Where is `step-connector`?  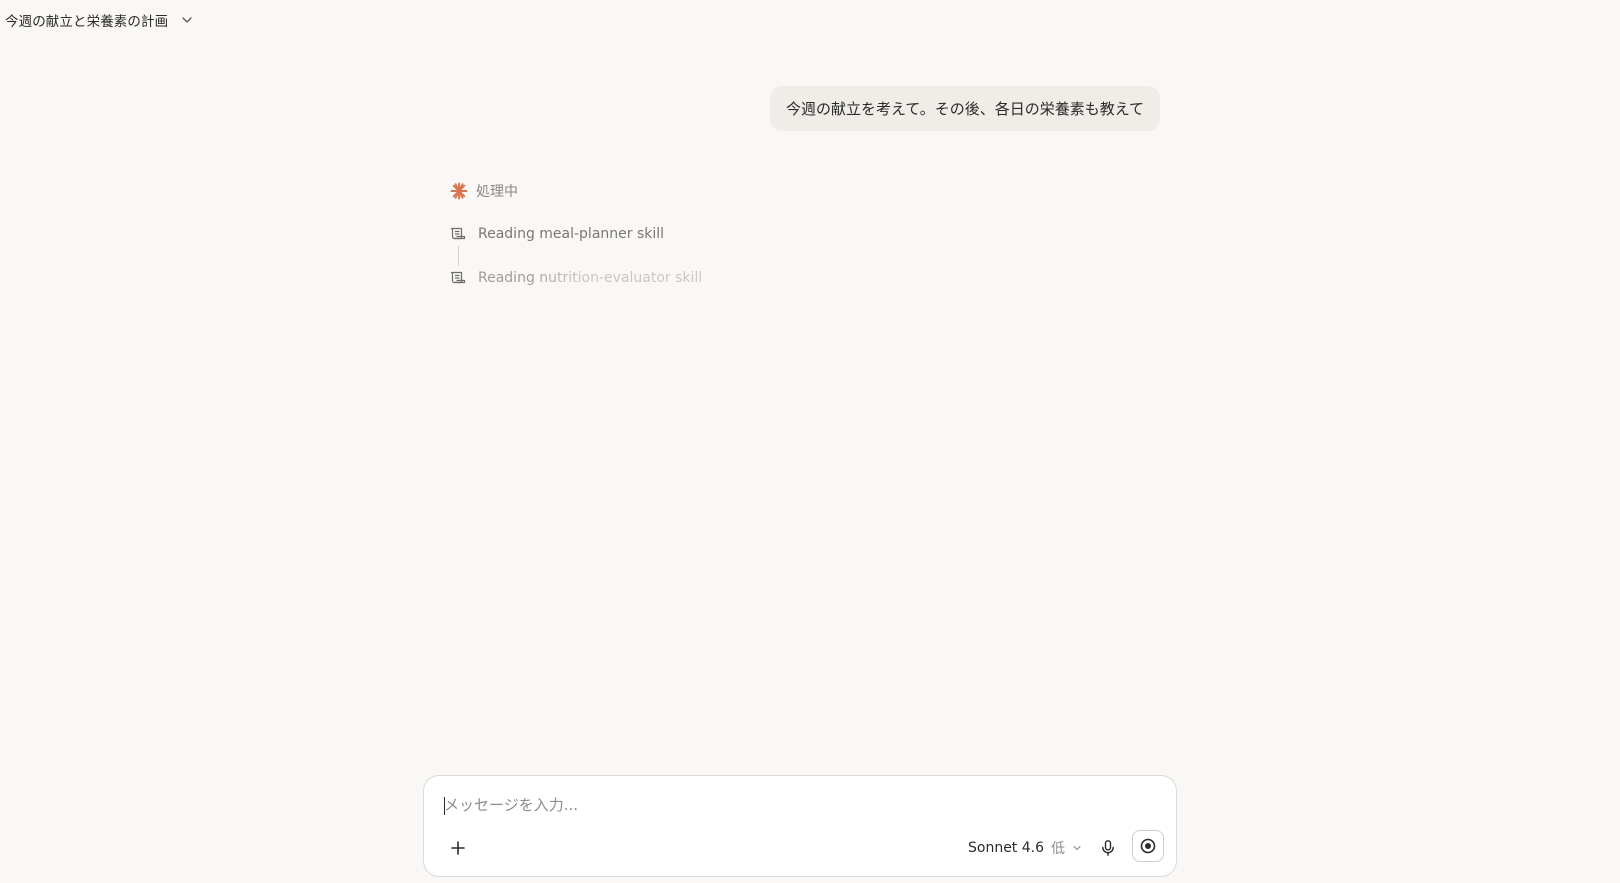 step-connector is located at coordinates (458, 256).